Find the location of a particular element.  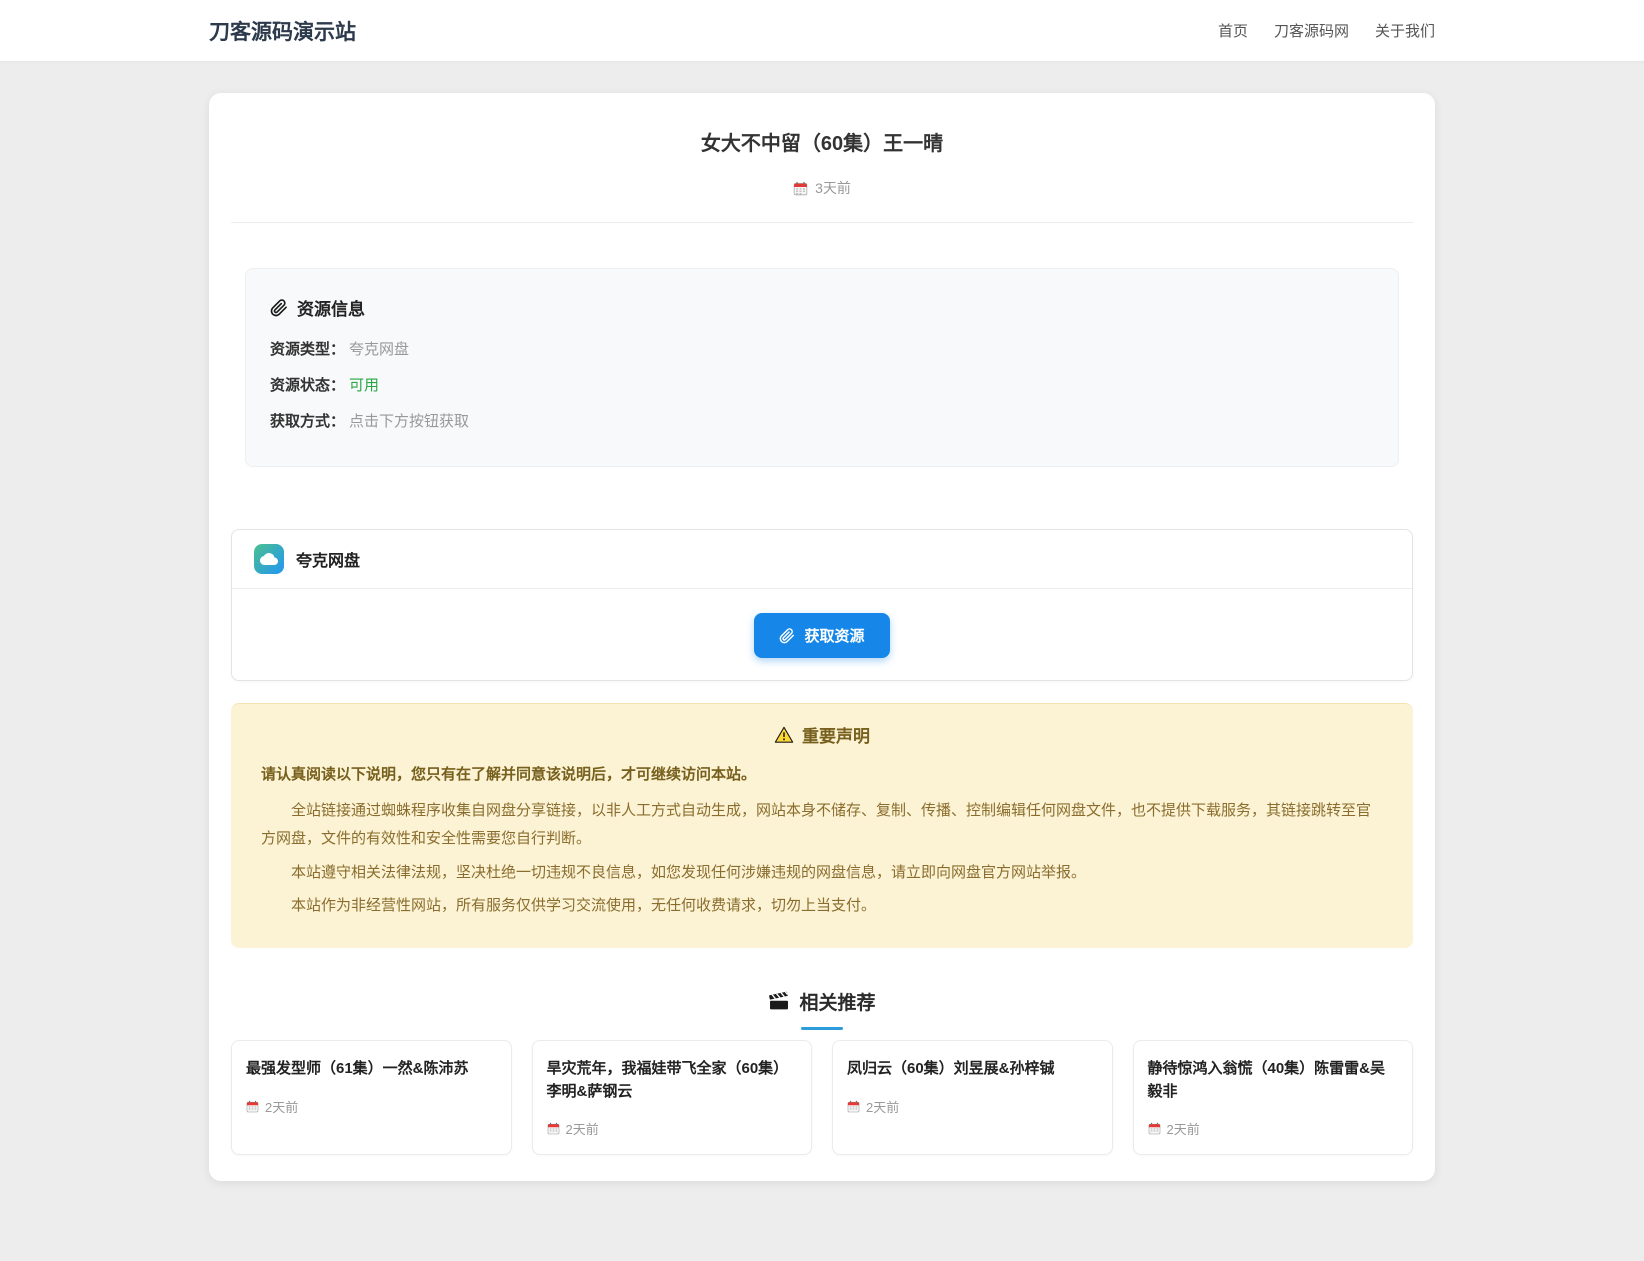

quark-cloud-icon is located at coordinates (269, 559).